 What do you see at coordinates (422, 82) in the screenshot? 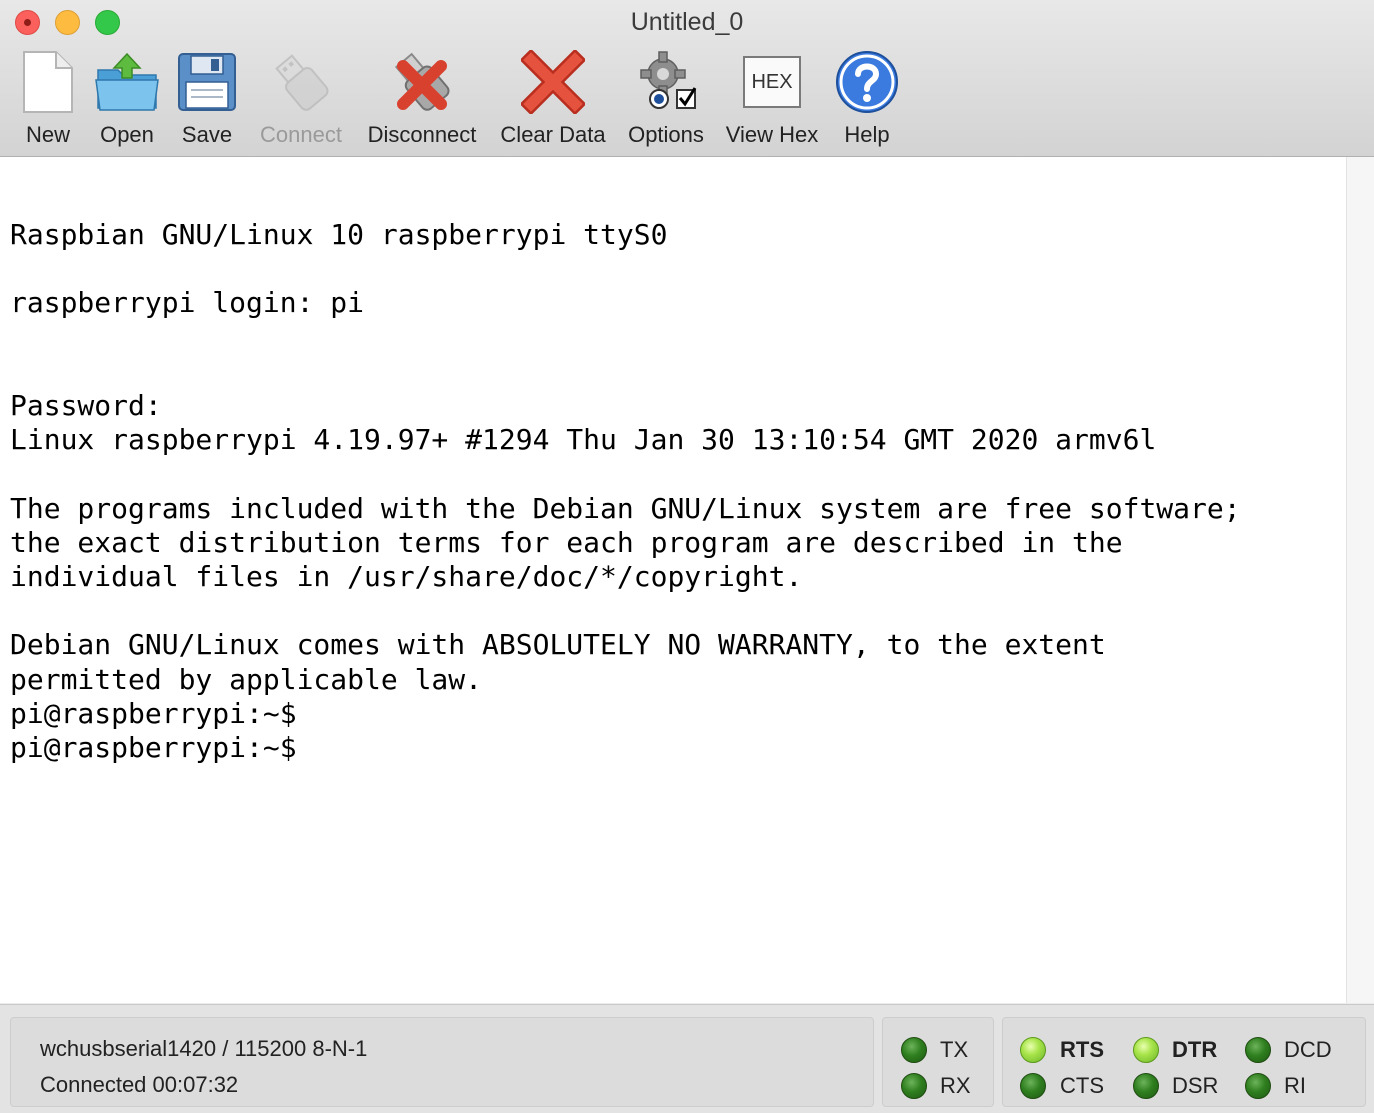
I see `disconnect-usb-icon` at bounding box center [422, 82].